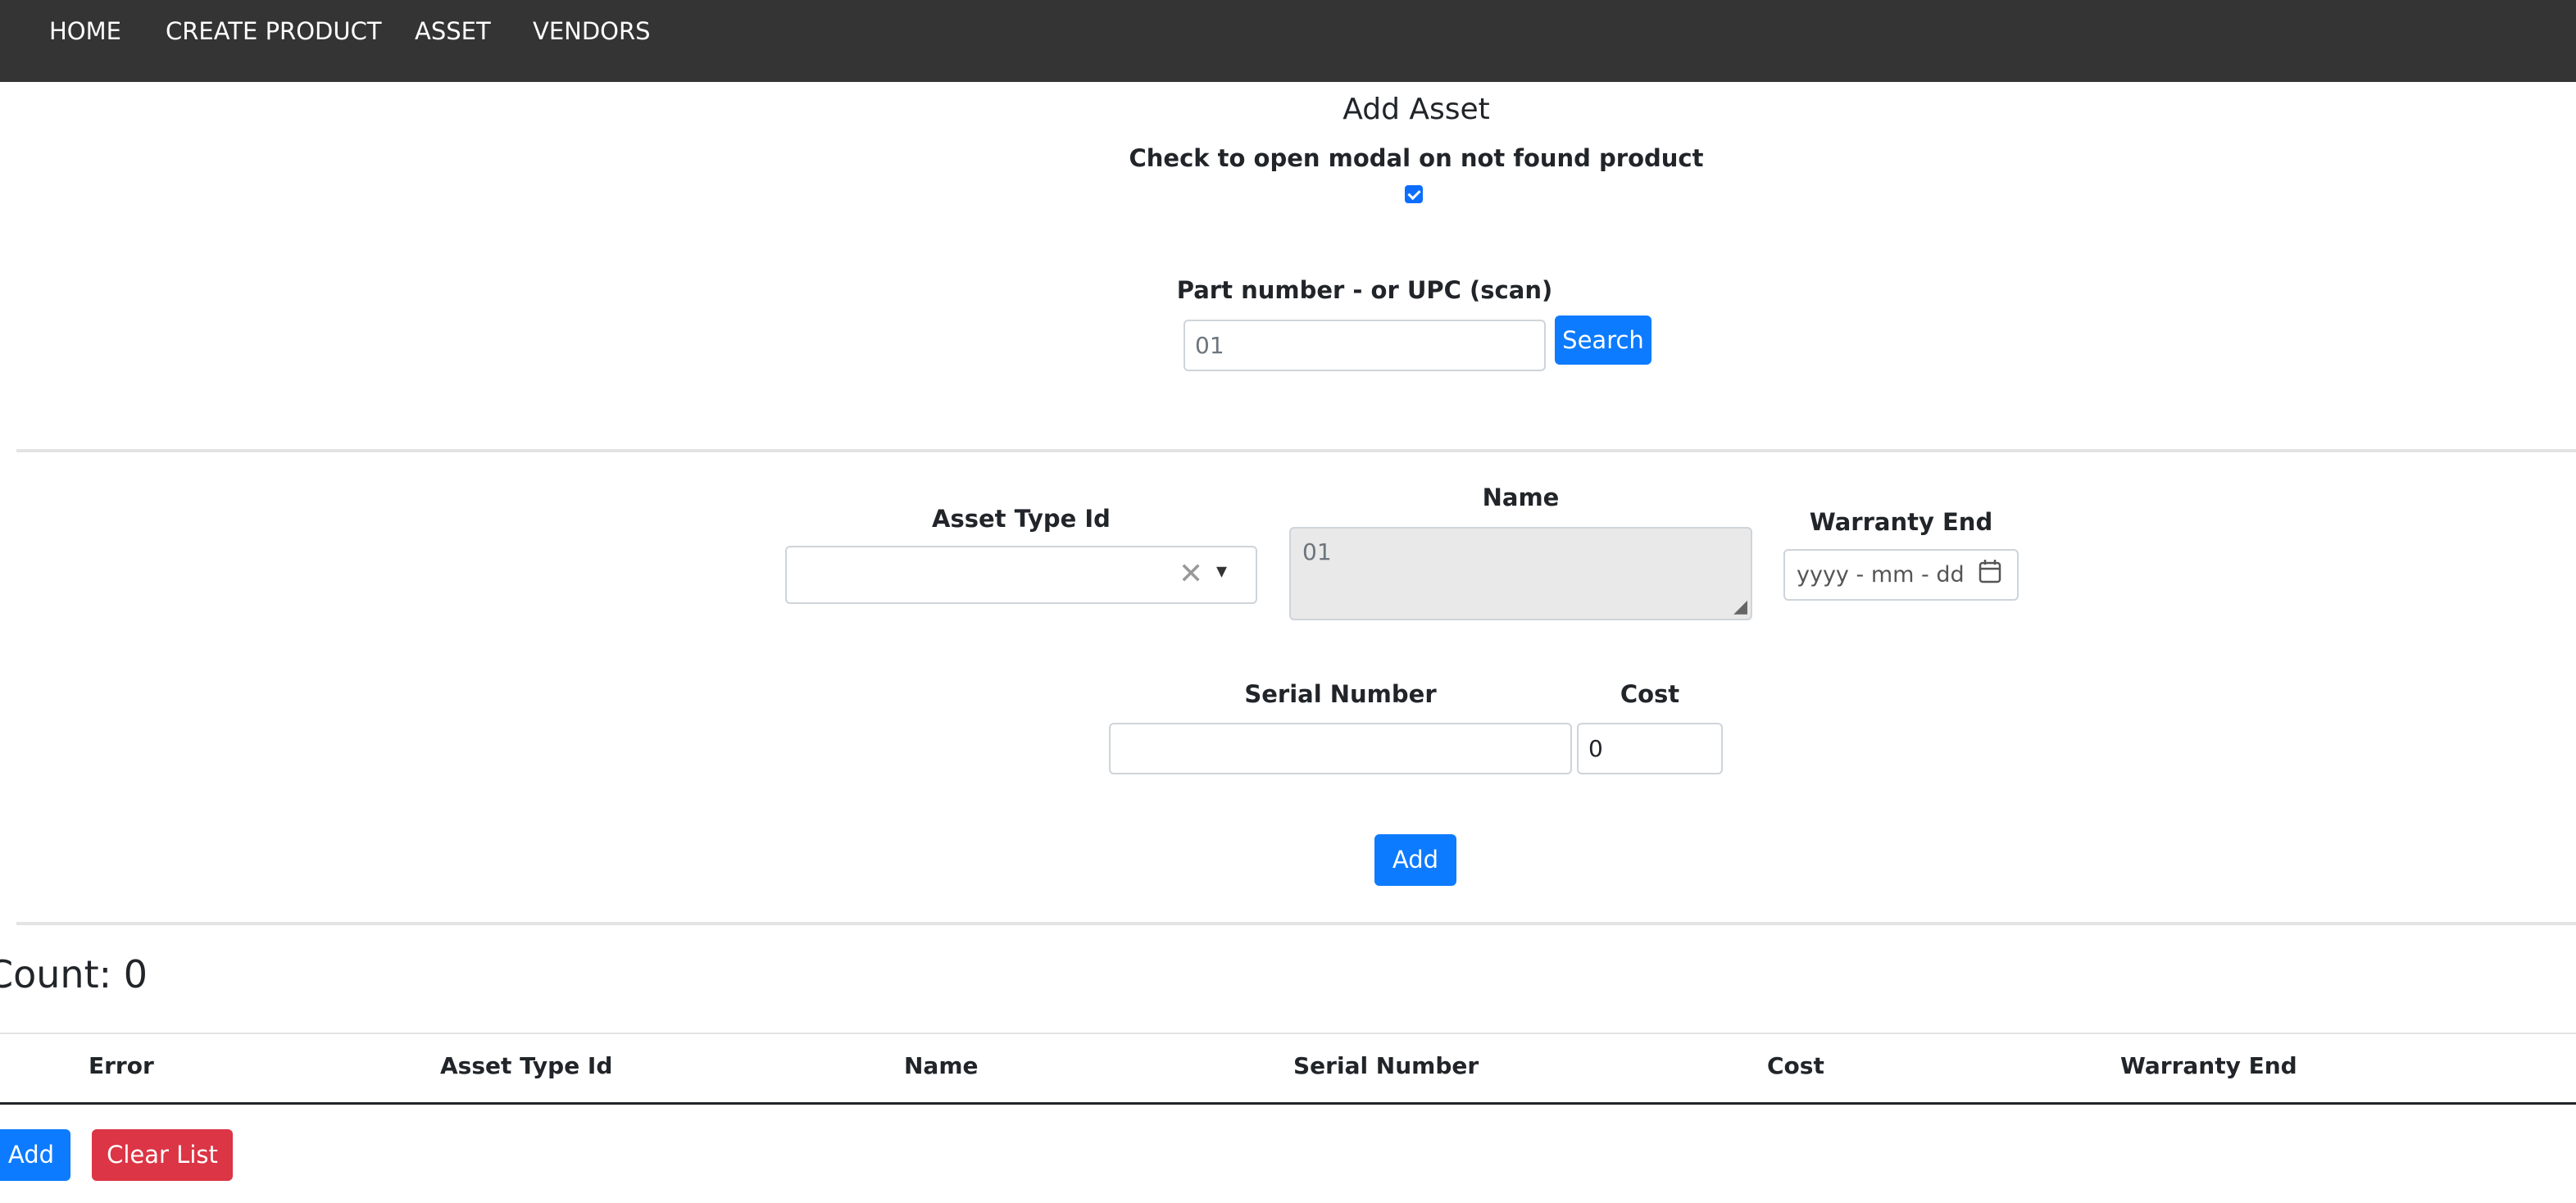 The width and height of the screenshot is (2576, 1203). What do you see at coordinates (1021, 575) in the screenshot?
I see `asset-type-select: ✕ ▾` at bounding box center [1021, 575].